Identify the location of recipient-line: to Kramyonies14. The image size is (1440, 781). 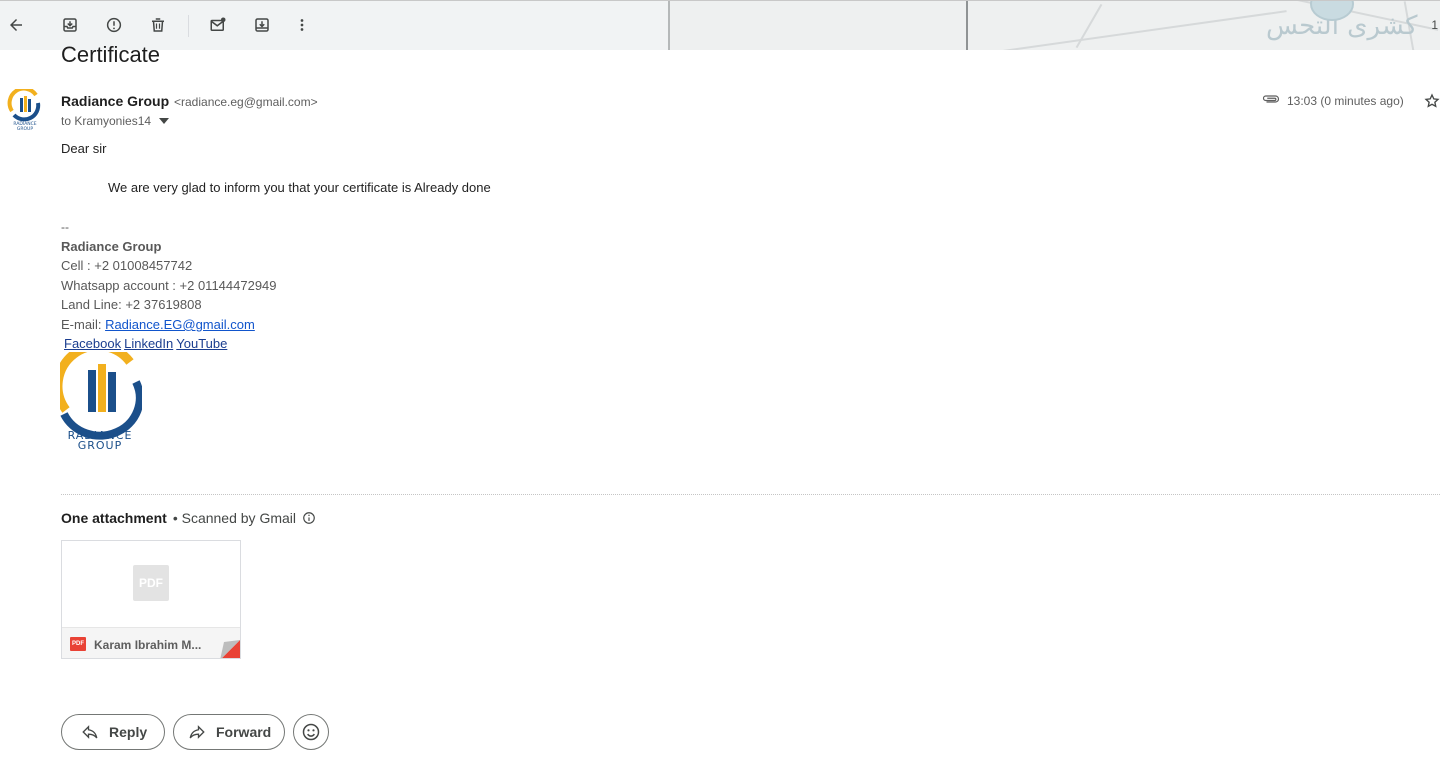
(115, 121).